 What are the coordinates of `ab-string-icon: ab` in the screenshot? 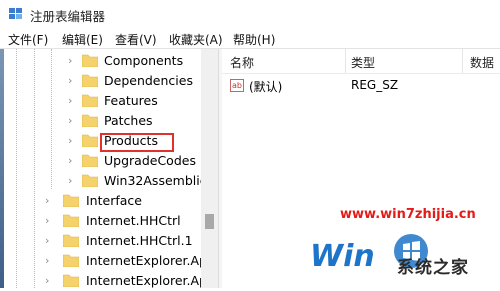 It's located at (237, 85).